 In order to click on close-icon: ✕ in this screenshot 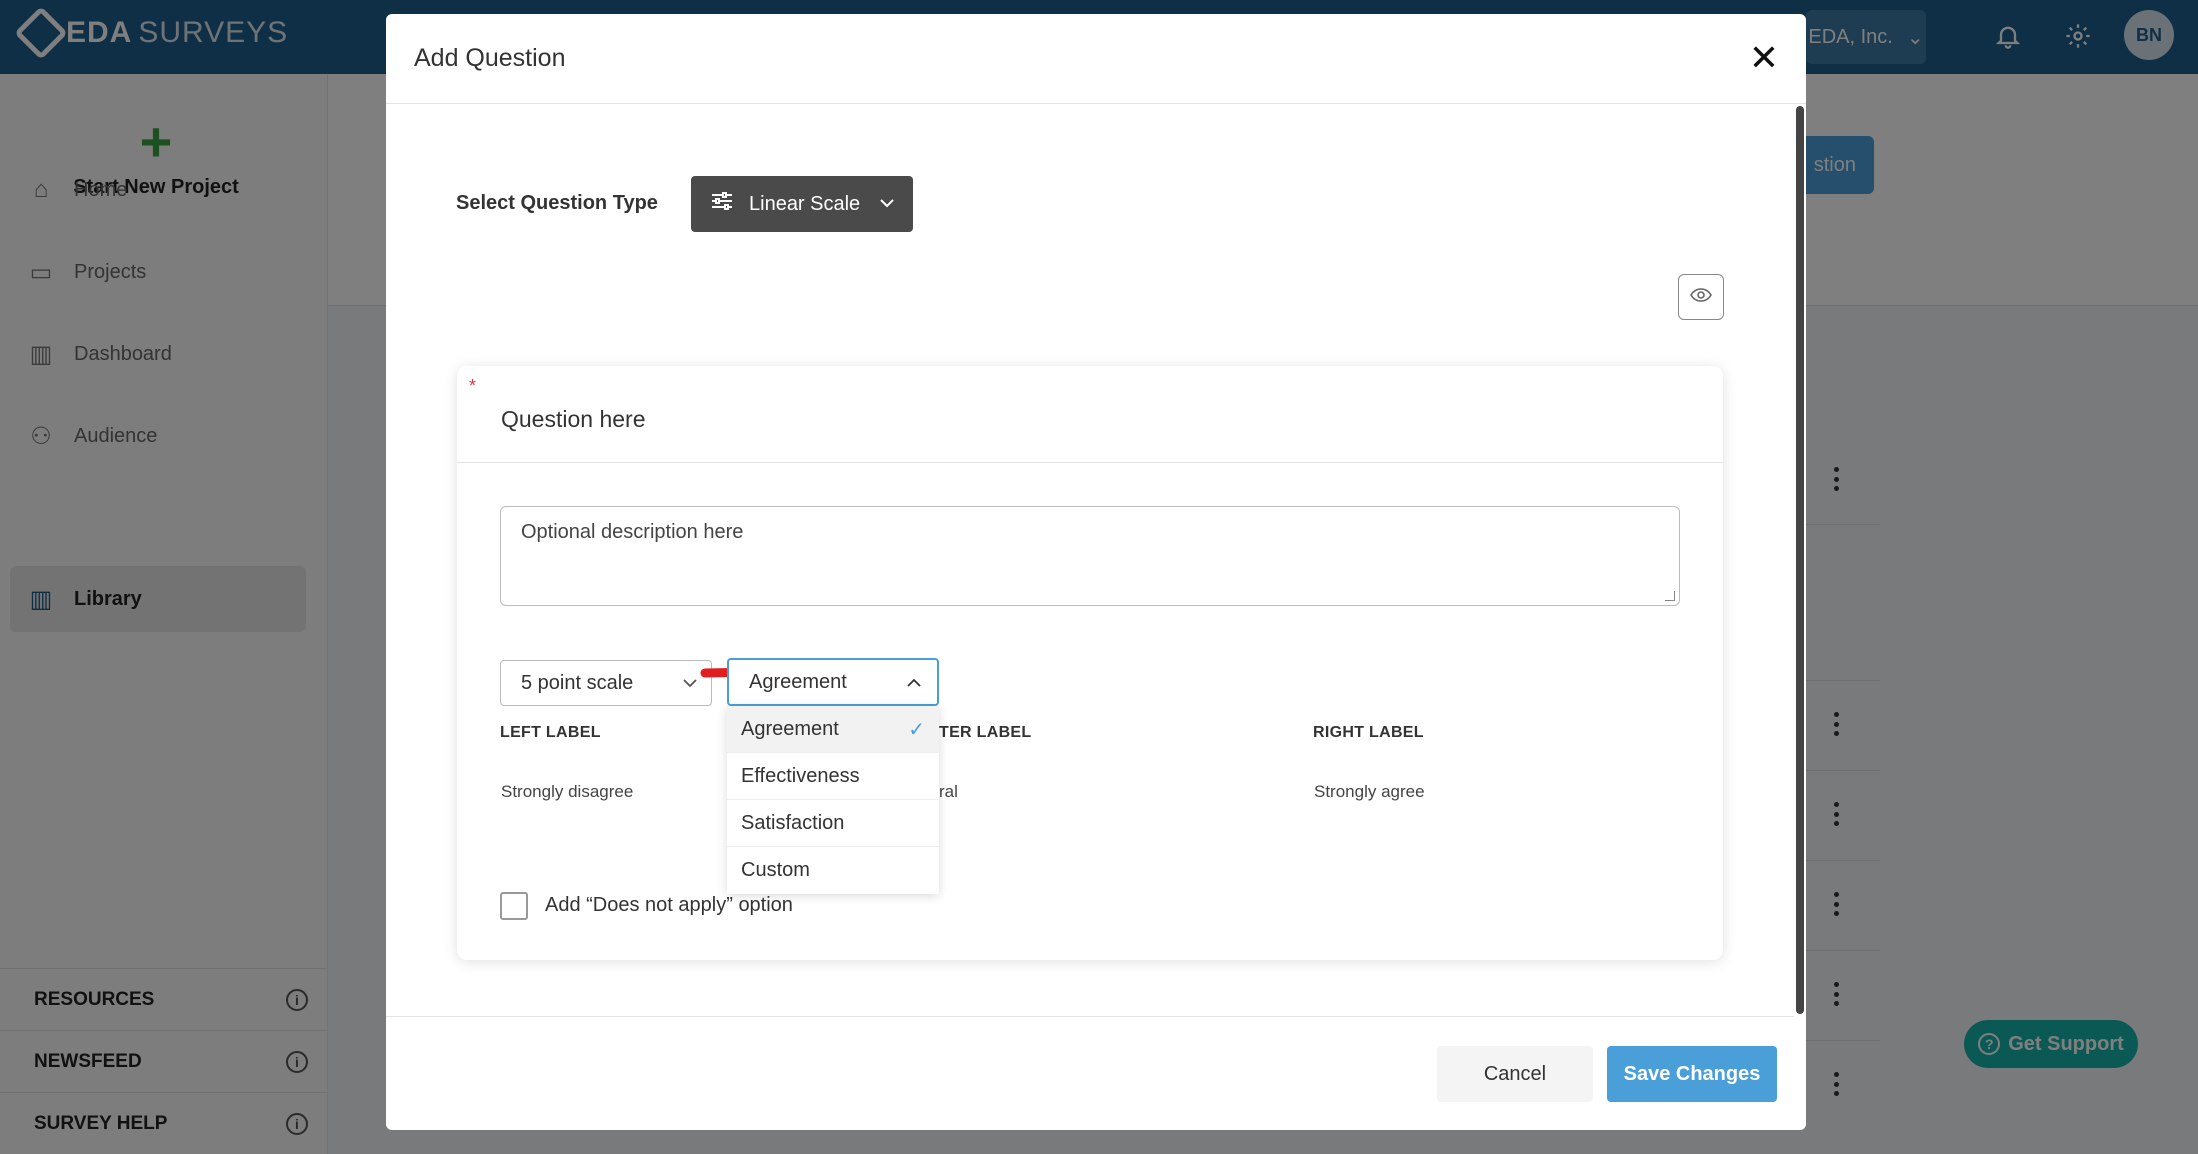, I will do `click(1764, 58)`.